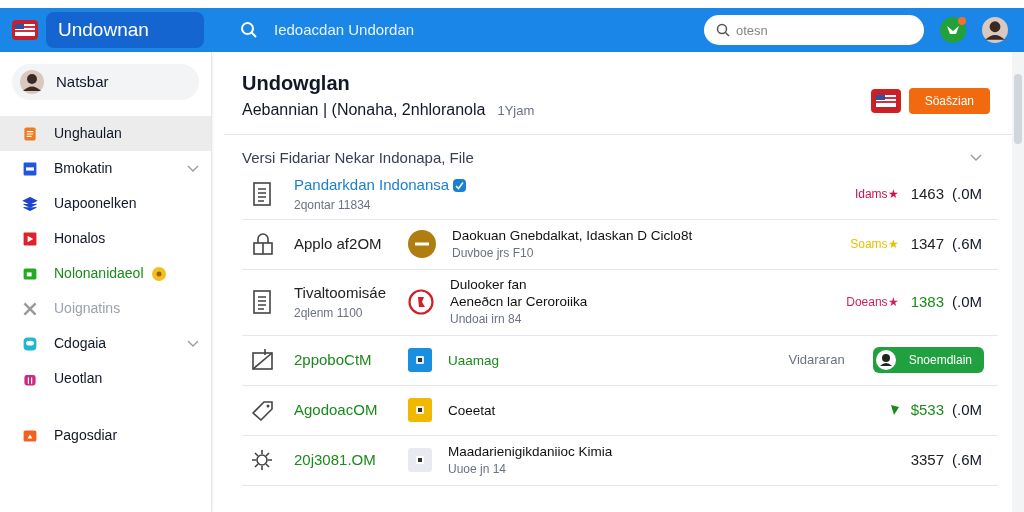 The image size is (1024, 512). What do you see at coordinates (372, 185) in the screenshot?
I see `row-title: Pandarkdan Indonansa` at bounding box center [372, 185].